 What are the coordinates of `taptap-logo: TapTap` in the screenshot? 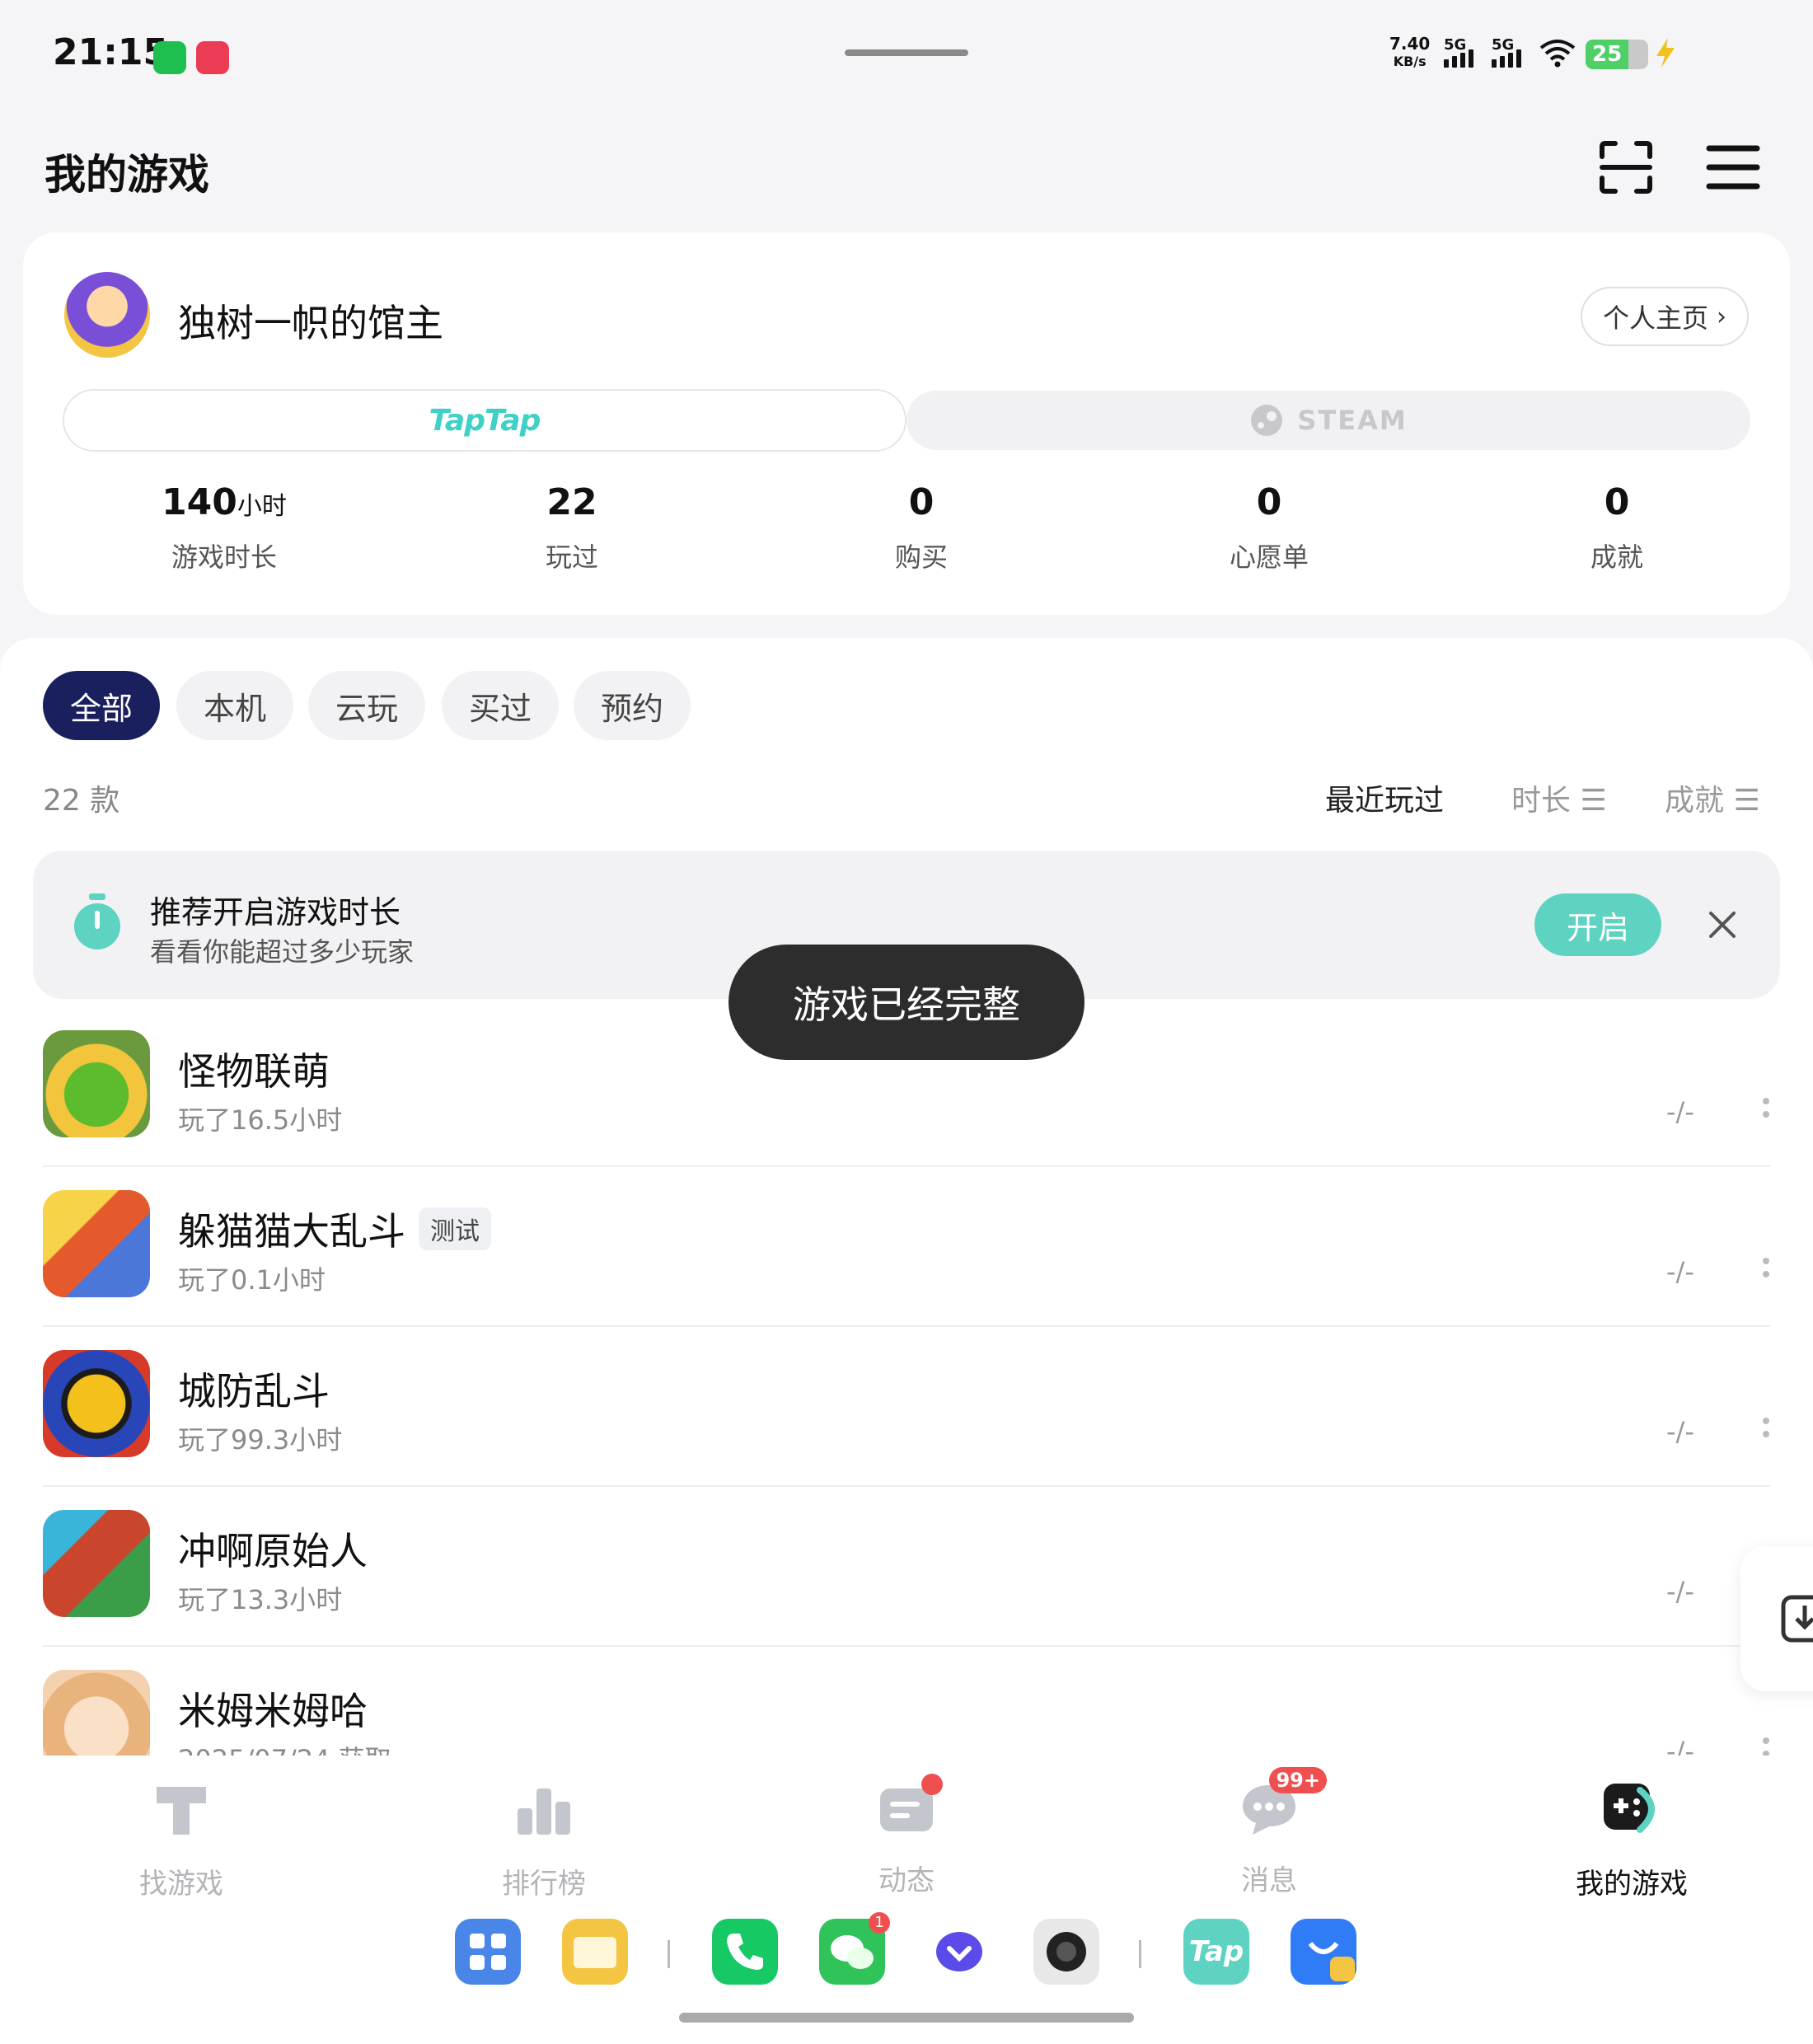 It's located at (485, 420).